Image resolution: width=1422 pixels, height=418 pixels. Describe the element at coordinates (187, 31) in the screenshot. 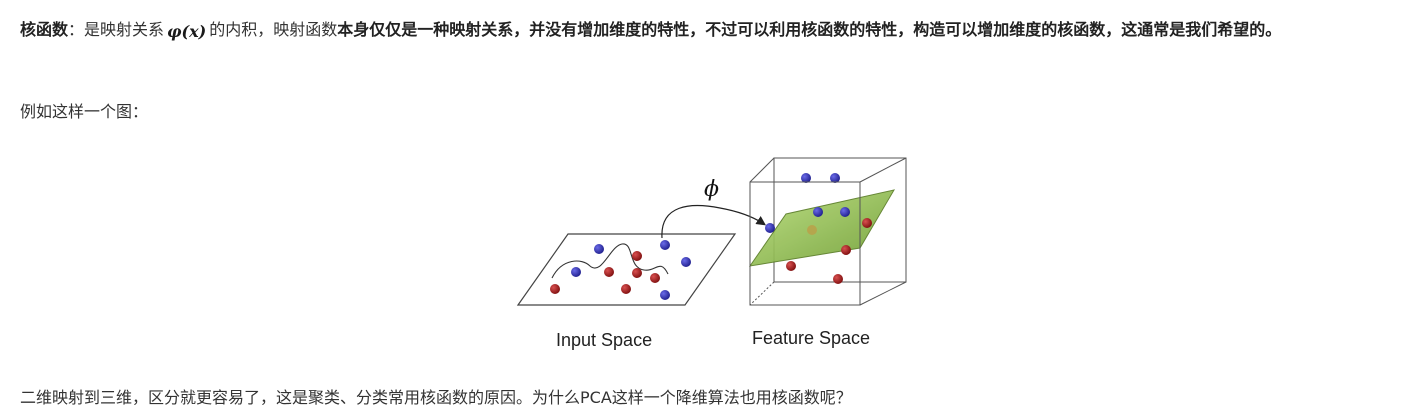

I see `phi-formula: φ(x)` at that location.